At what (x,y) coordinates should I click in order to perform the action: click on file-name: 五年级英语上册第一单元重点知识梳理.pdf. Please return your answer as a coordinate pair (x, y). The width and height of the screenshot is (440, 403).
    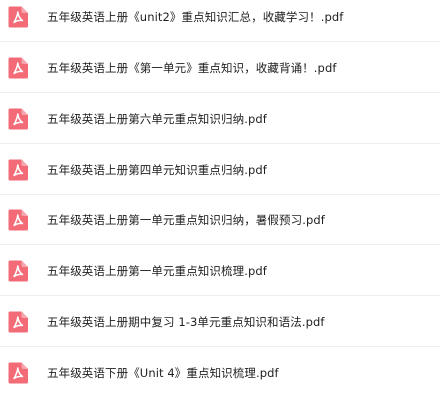
    Looking at the image, I should click on (157, 271).